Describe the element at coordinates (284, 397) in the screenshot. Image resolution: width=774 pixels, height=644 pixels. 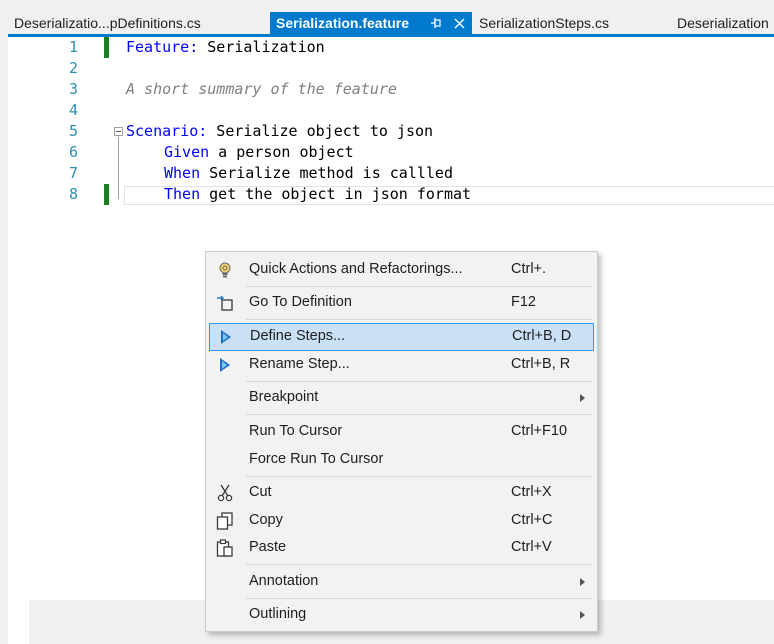
I see `menu-item-label: Breakpoint` at that location.